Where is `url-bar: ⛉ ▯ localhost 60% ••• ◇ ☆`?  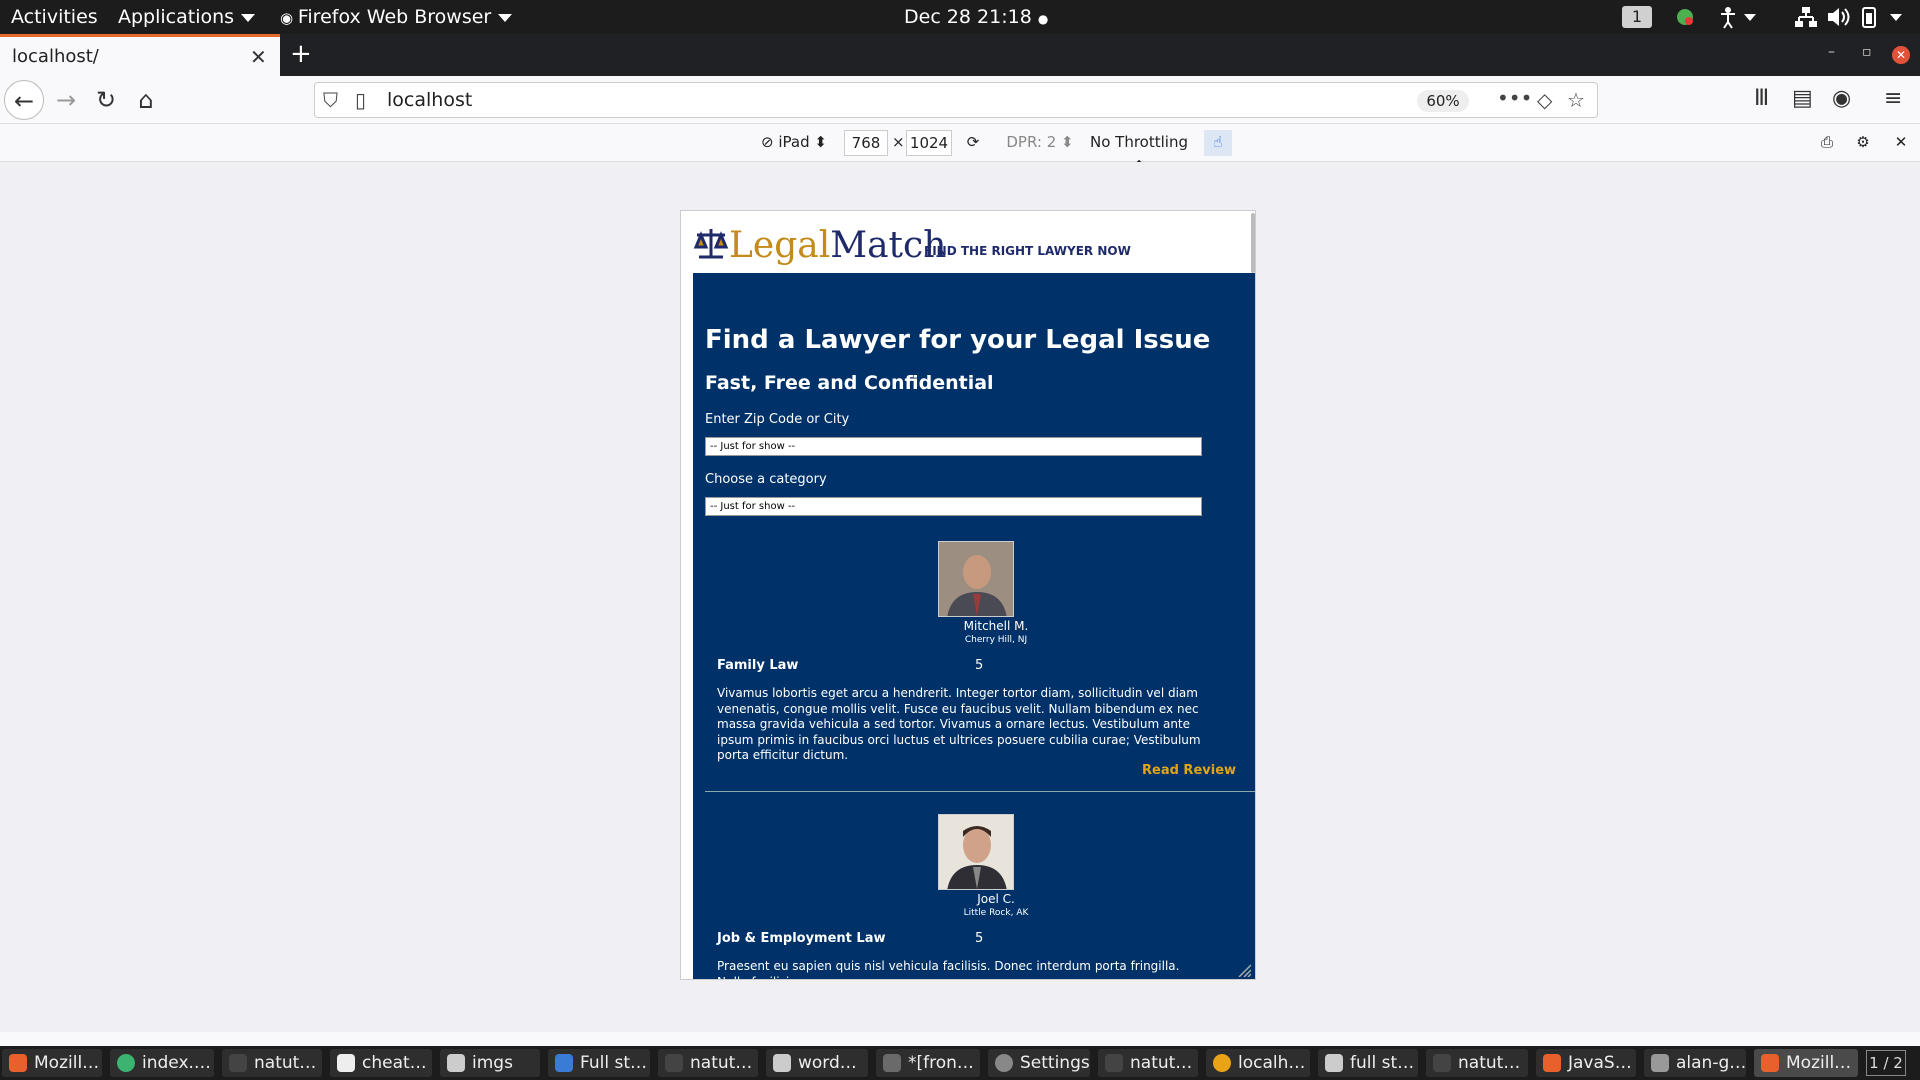 url-bar: ⛉ ▯ localhost 60% ••• ◇ ☆ is located at coordinates (956, 100).